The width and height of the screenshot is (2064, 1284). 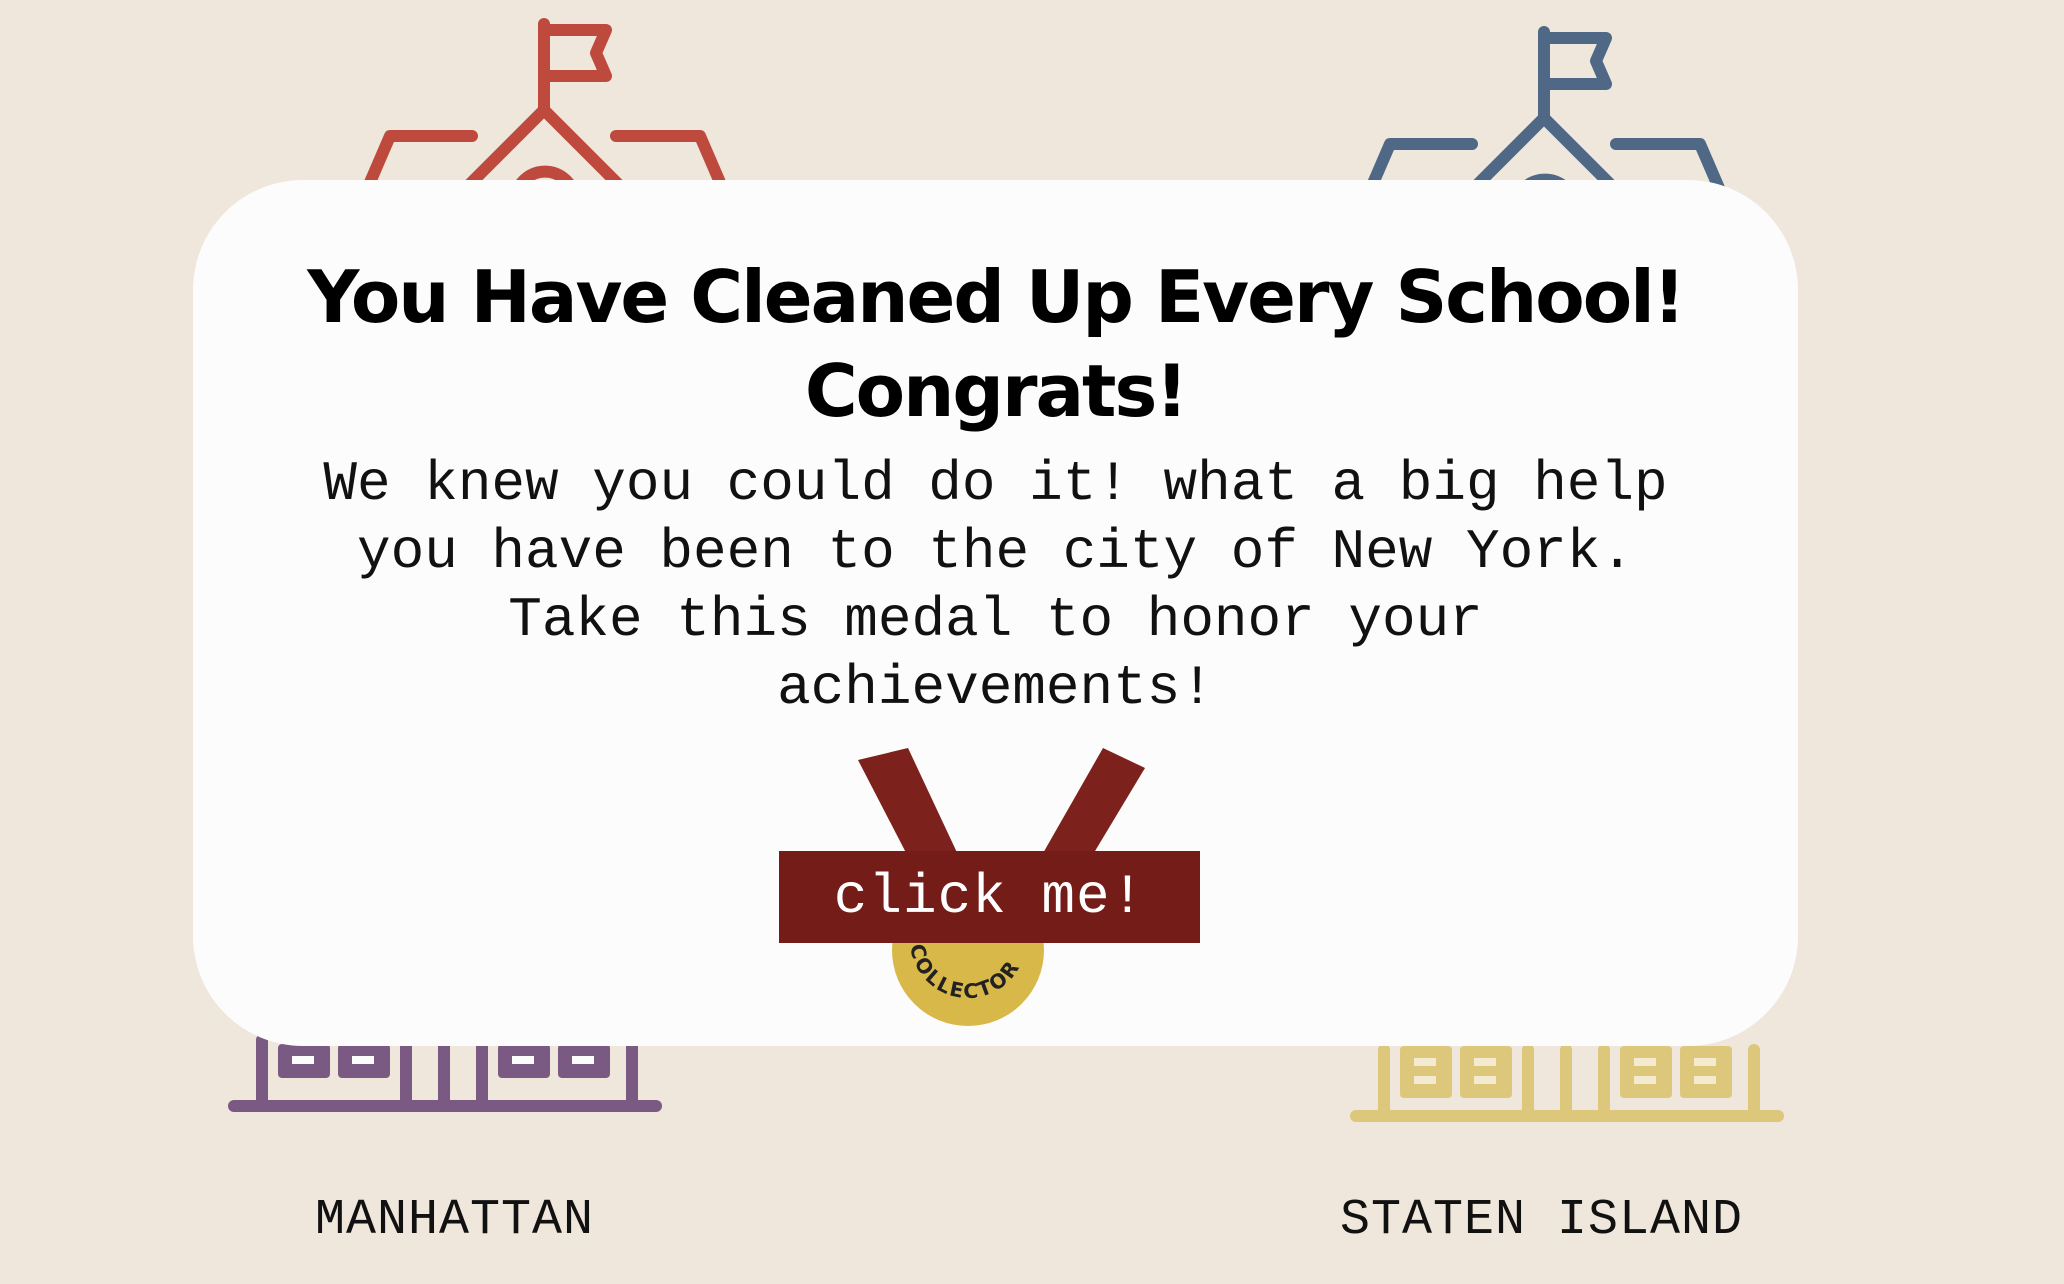 What do you see at coordinates (1542, 1220) in the screenshot?
I see `borough-label-staten-island: STATEN ISLAND` at bounding box center [1542, 1220].